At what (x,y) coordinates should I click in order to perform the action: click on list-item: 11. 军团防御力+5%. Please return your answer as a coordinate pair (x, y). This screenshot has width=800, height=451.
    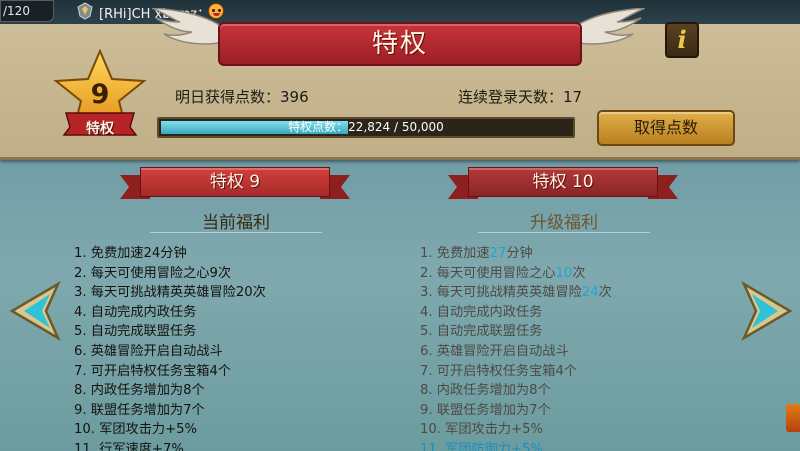
    Looking at the image, I should click on (482, 446).